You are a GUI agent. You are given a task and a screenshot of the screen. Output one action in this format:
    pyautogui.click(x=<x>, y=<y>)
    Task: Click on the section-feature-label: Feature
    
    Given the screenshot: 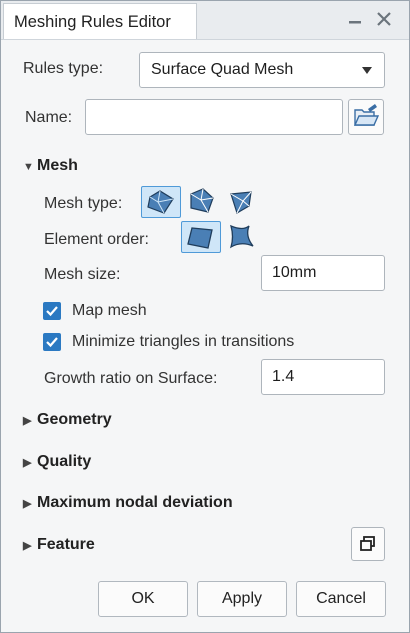 What is the action you would take?
    pyautogui.click(x=66, y=544)
    